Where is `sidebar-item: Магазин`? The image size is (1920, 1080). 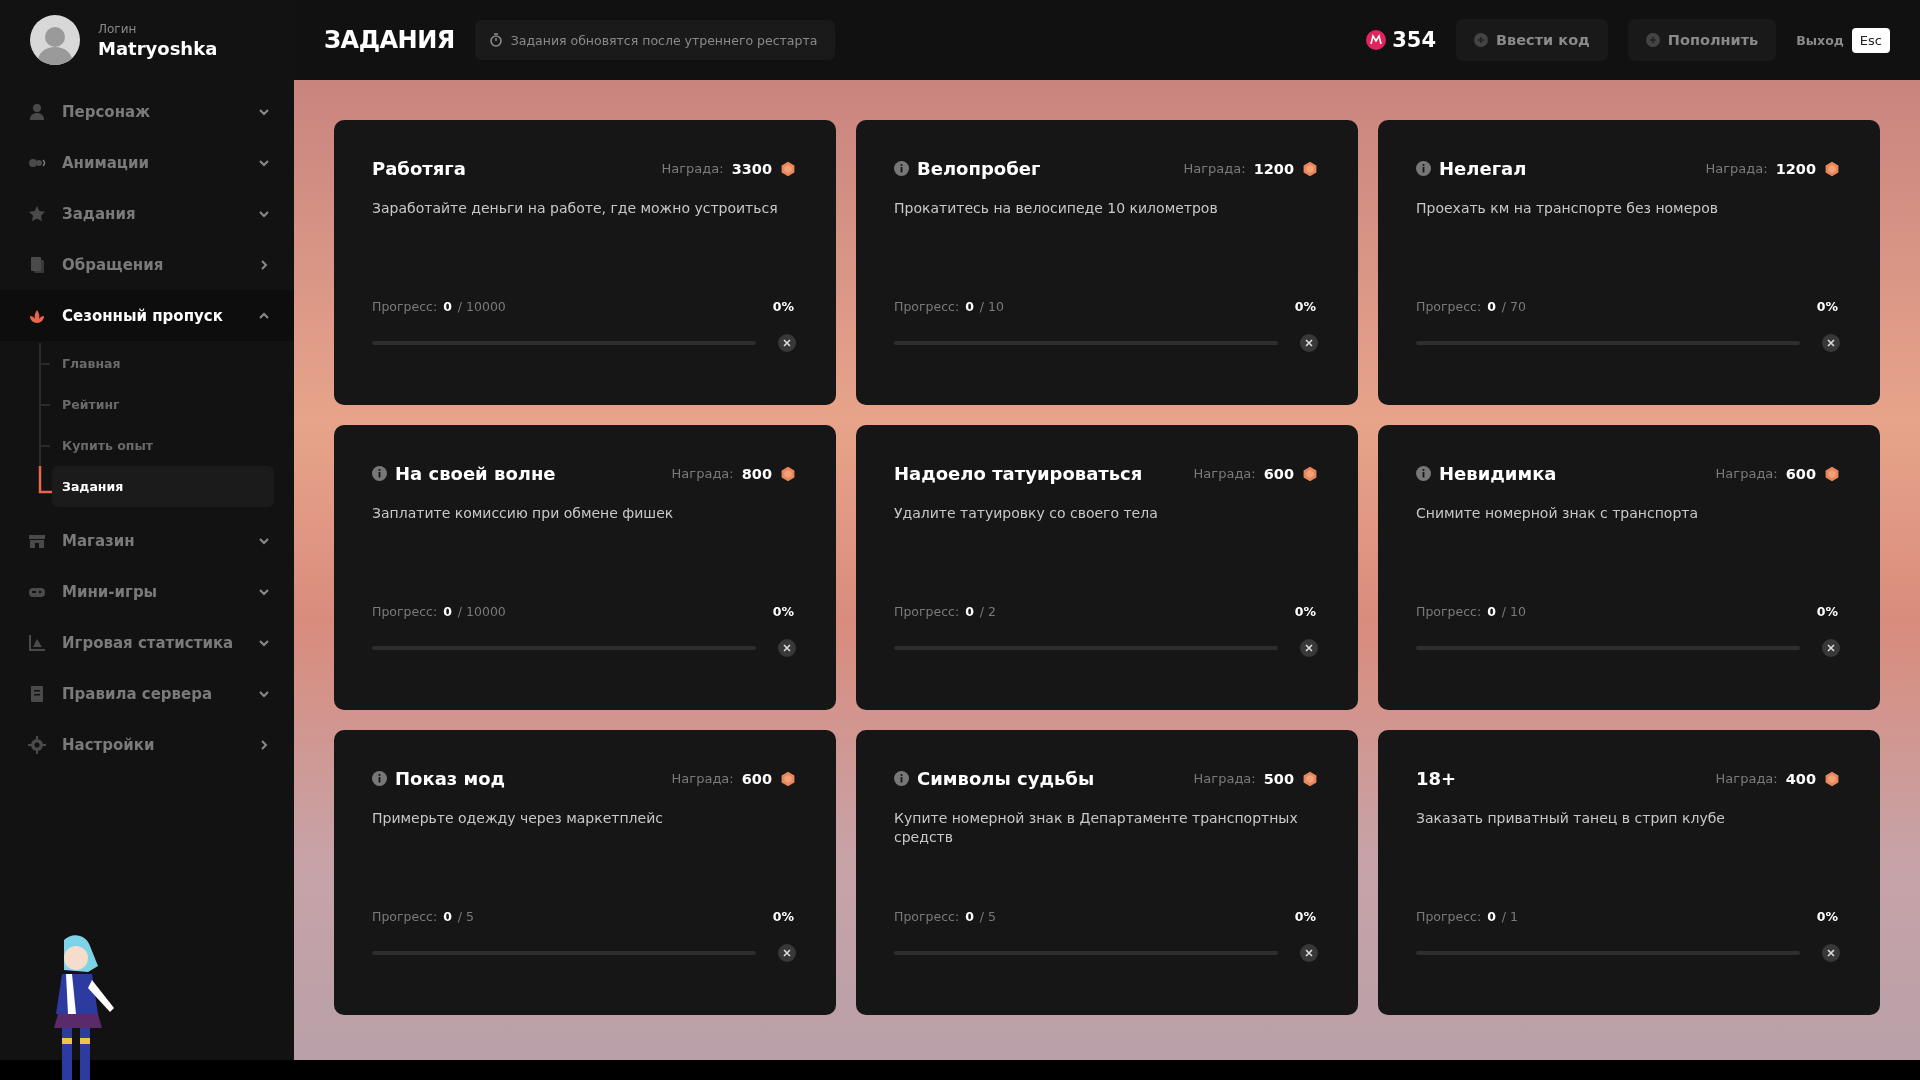 sidebar-item: Магазин is located at coordinates (147, 540).